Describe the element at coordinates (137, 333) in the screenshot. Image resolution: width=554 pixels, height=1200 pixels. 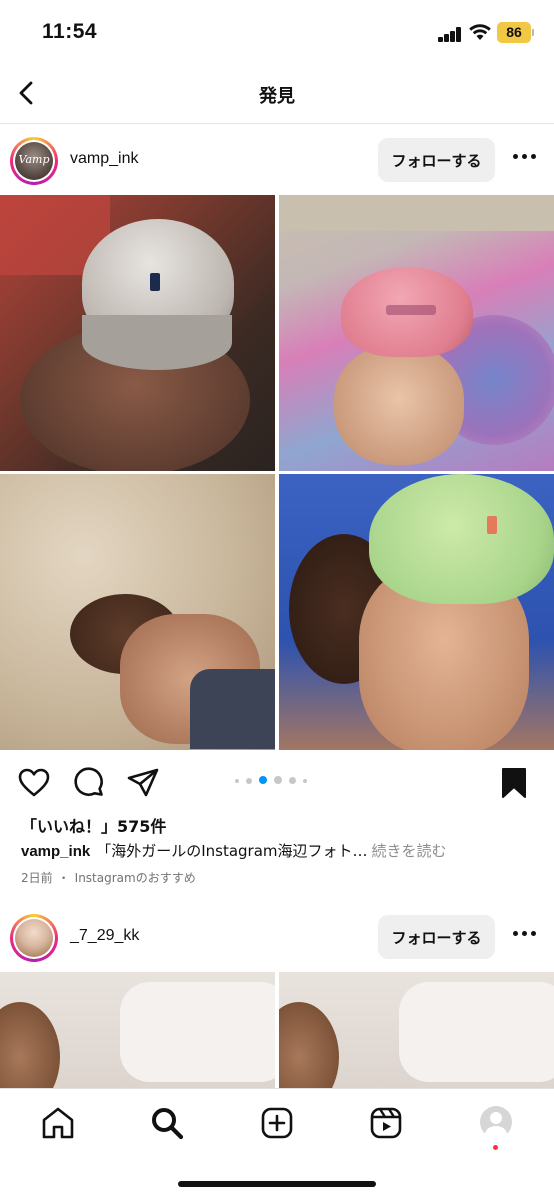
I see `photo-top-left` at that location.